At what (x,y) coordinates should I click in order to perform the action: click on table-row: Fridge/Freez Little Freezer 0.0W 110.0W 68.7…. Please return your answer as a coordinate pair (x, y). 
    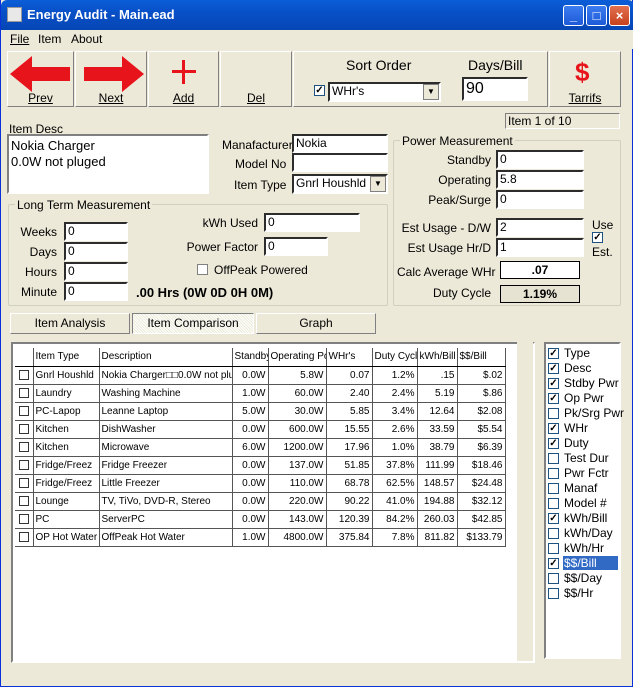
    Looking at the image, I should click on (260, 483).